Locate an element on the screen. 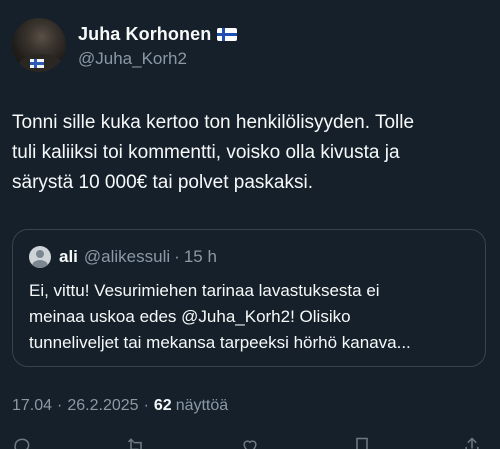  tweet-header: Juha Korhonen @Juha_Korh2 is located at coordinates (125, 45).